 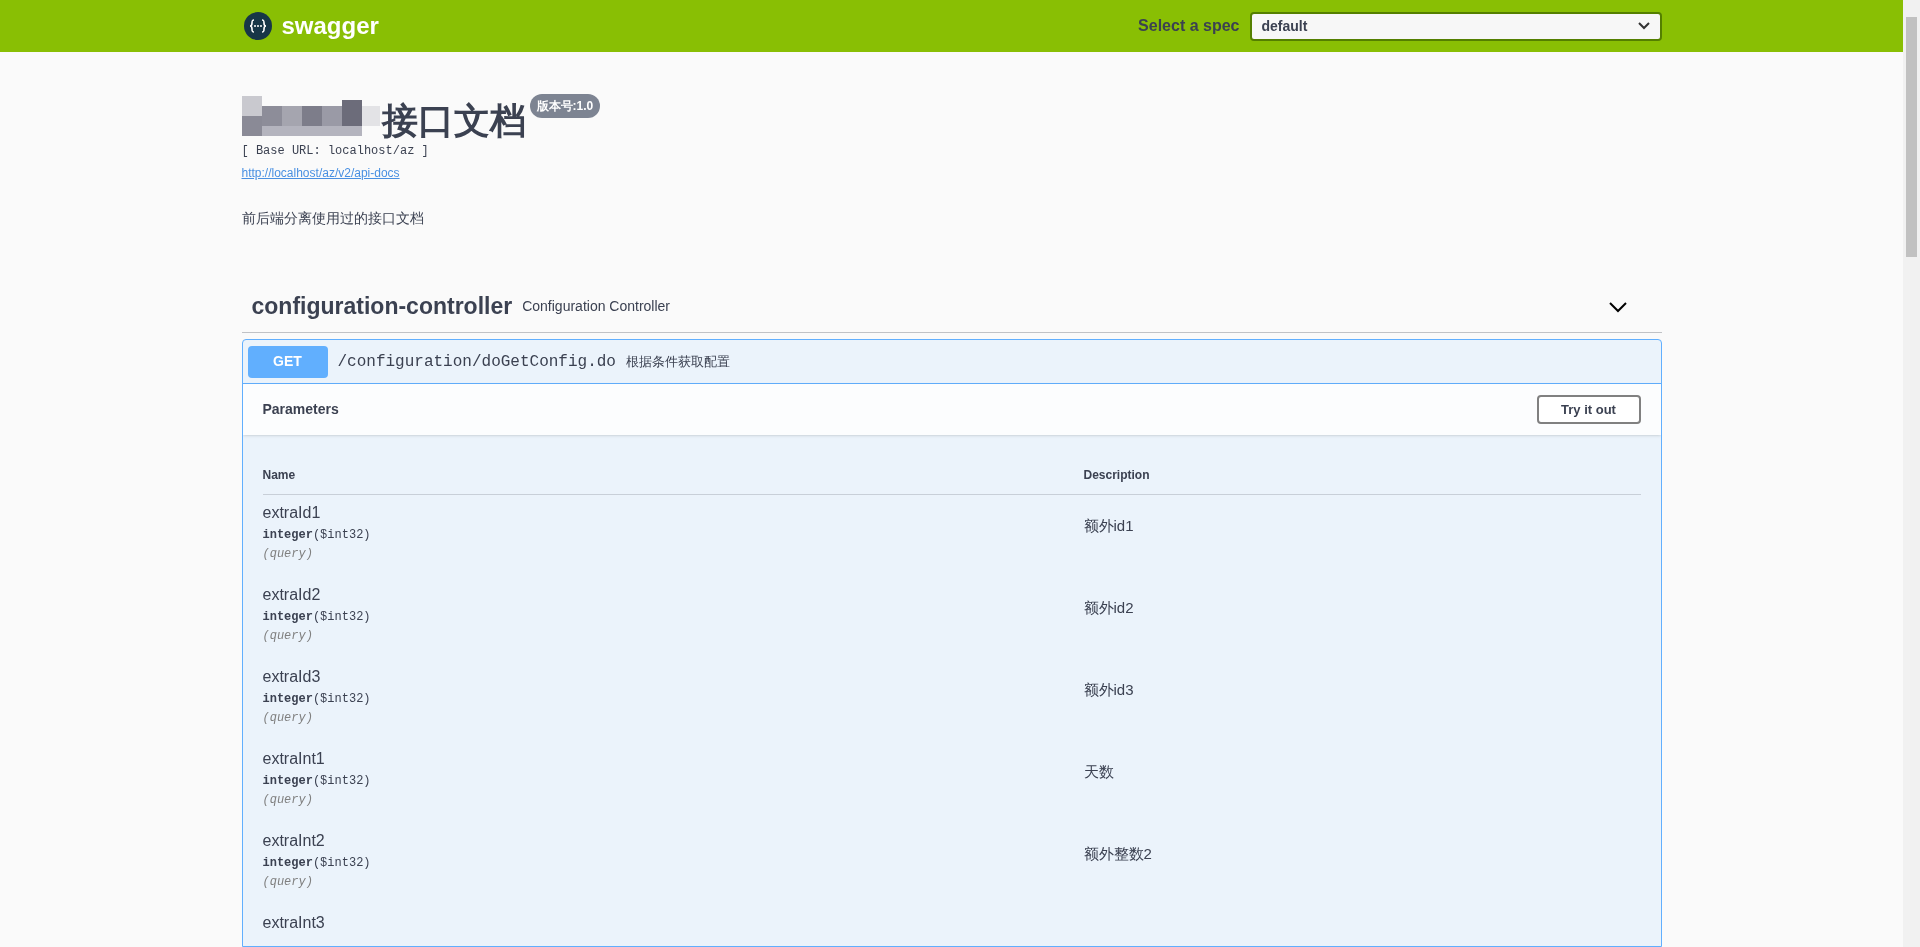 What do you see at coordinates (1911, 473) in the screenshot?
I see `scrollbar` at bounding box center [1911, 473].